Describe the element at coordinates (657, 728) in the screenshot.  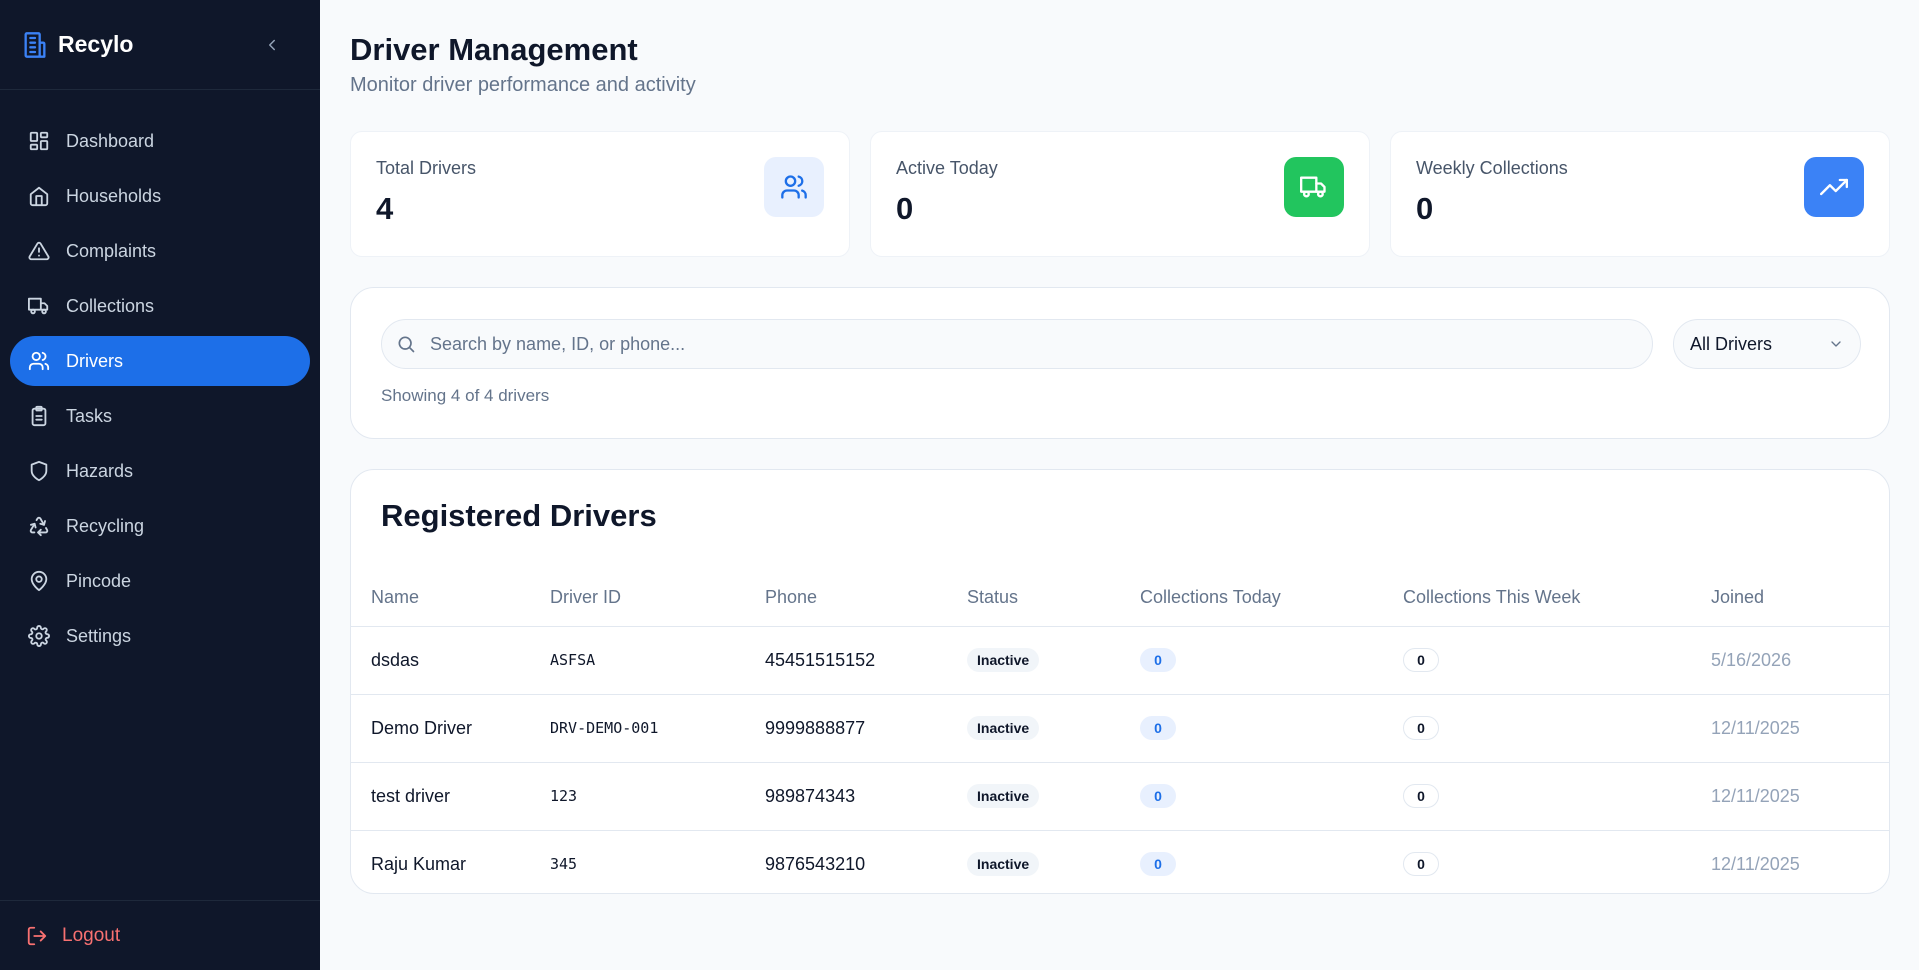
I see `driver-id: DRV-DEMO-001` at that location.